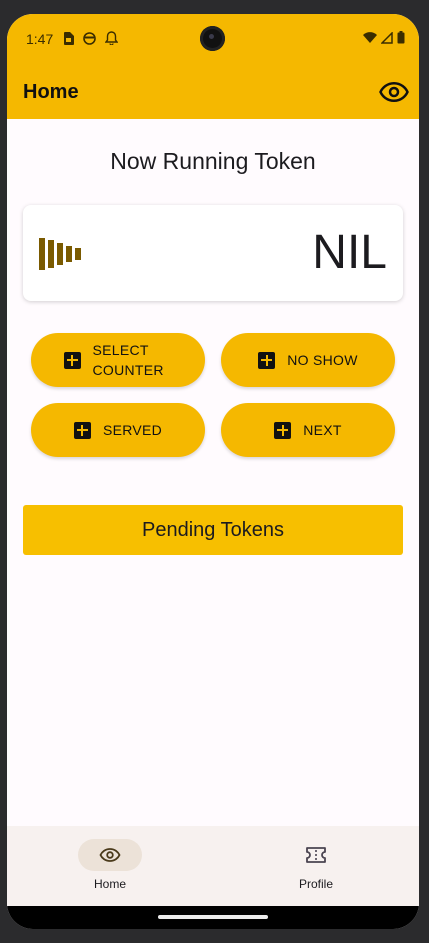  I want to click on status-icons-left, so click(90, 38).